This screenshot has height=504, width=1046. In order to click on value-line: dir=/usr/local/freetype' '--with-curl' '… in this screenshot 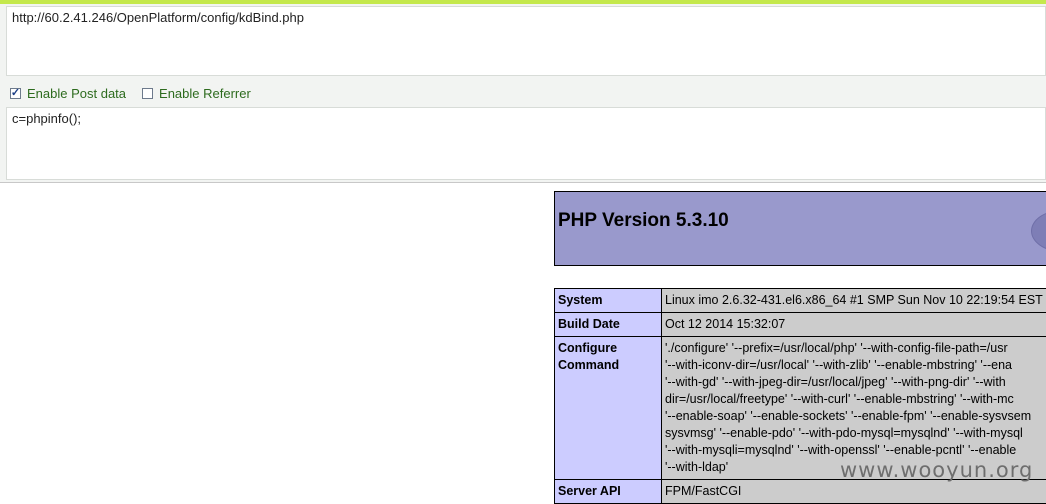, I will do `click(855, 399)`.